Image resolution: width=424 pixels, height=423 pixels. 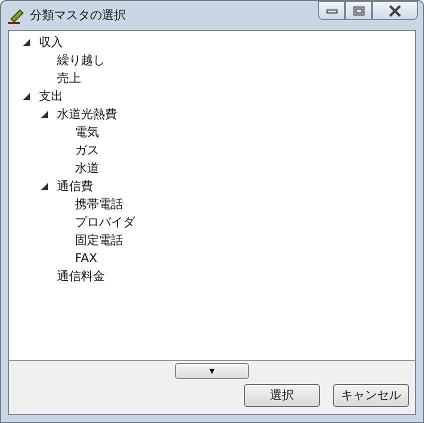 I want to click on tree-item: 通信料金, so click(x=79, y=276).